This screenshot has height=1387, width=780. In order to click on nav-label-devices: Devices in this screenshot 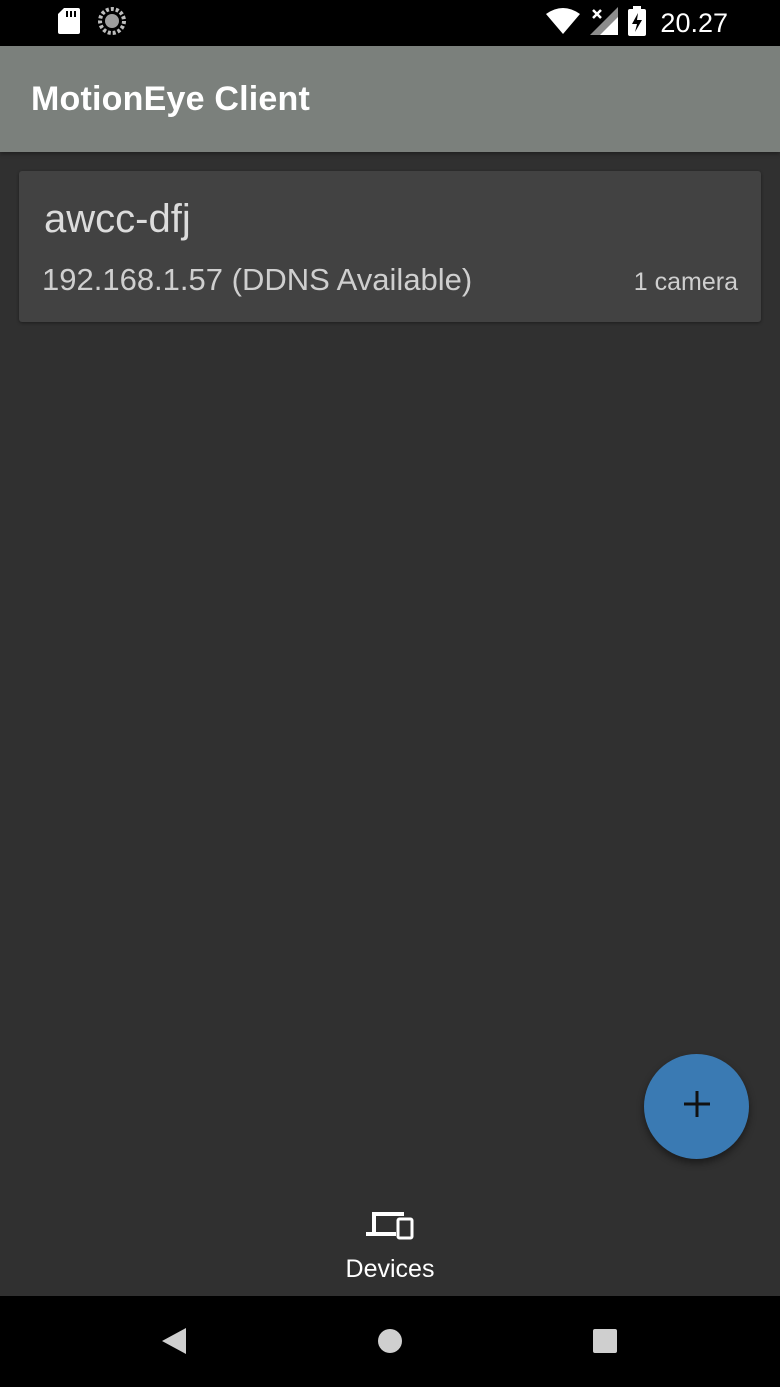, I will do `click(390, 1269)`.